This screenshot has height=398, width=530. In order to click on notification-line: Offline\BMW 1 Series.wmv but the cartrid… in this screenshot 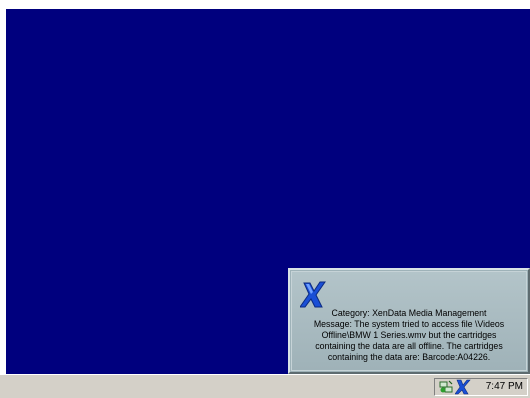, I will do `click(409, 335)`.